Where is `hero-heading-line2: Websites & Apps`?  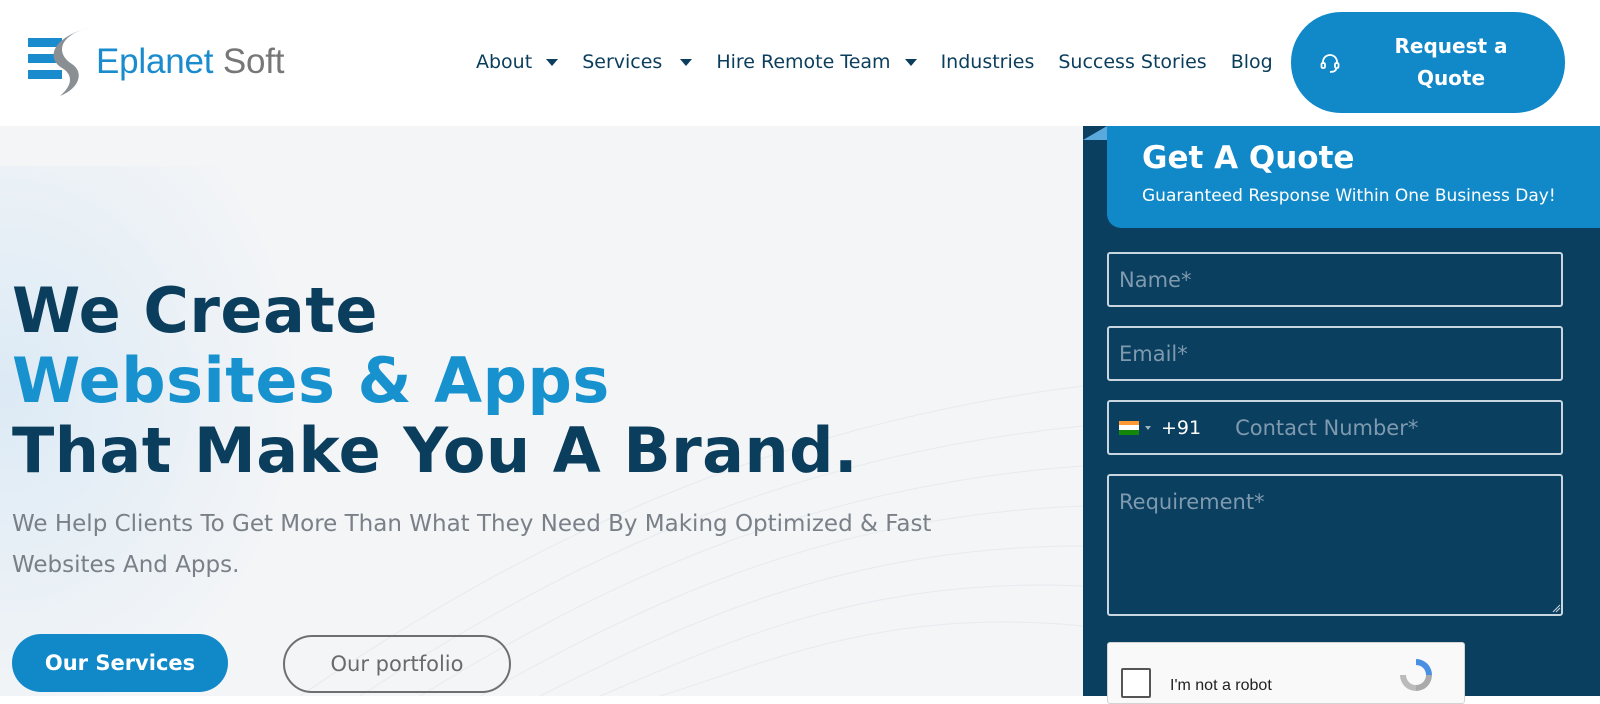
hero-heading-line2: Websites & Apps is located at coordinates (311, 380).